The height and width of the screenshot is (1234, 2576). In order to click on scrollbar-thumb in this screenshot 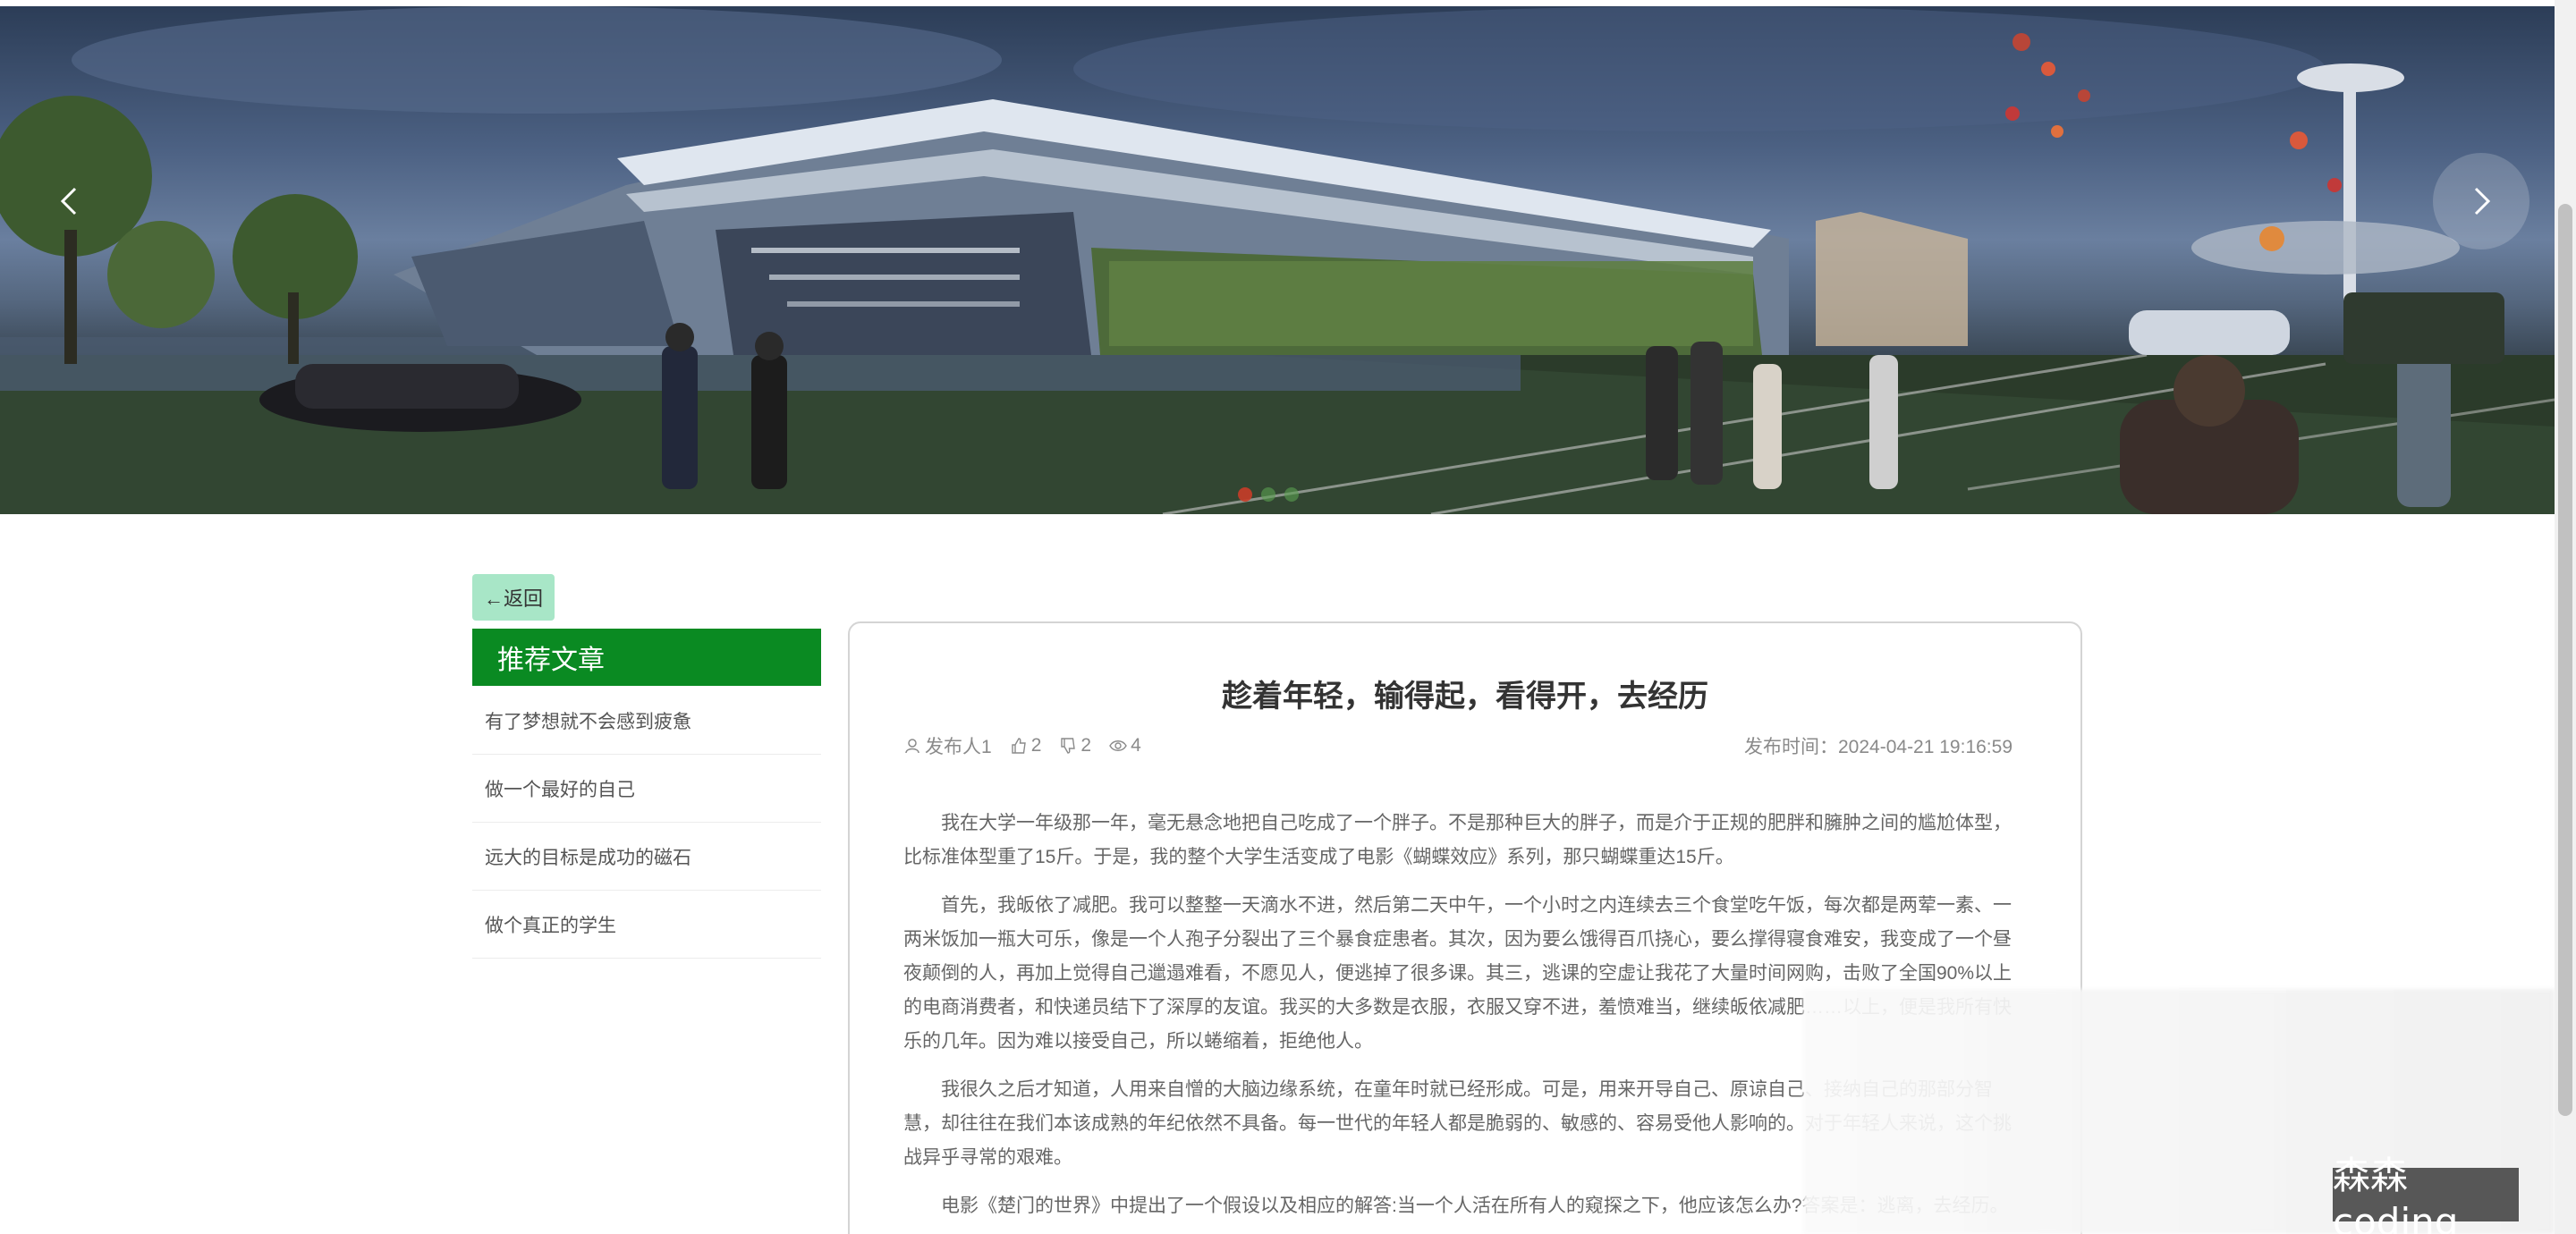, I will do `click(2565, 660)`.